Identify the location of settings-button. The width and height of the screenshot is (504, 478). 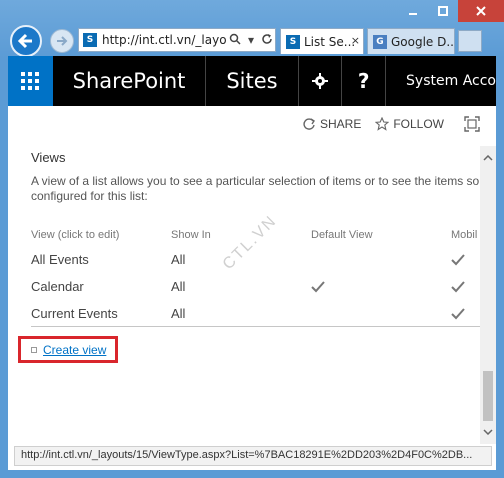
(319, 81).